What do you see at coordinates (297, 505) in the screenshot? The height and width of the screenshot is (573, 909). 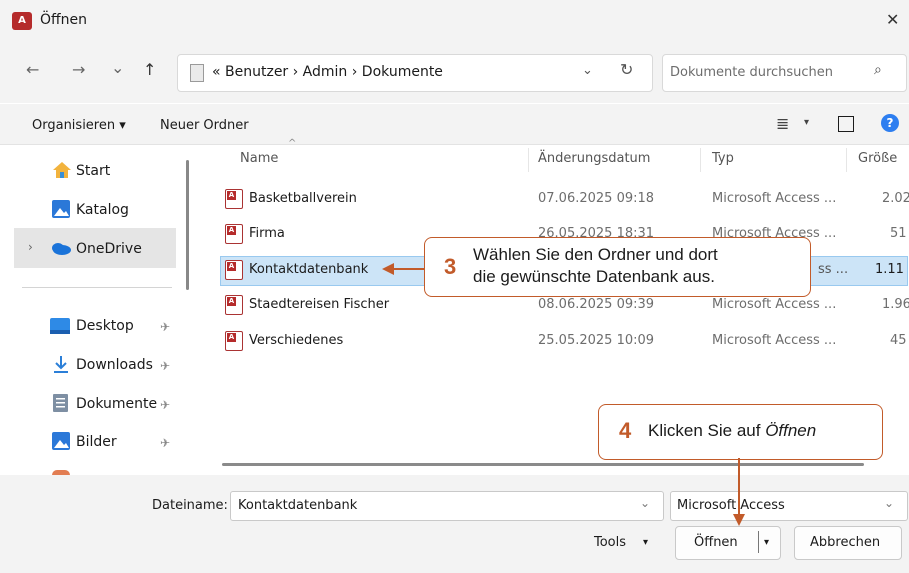 I see `filename-value: Kontaktdatenbank` at bounding box center [297, 505].